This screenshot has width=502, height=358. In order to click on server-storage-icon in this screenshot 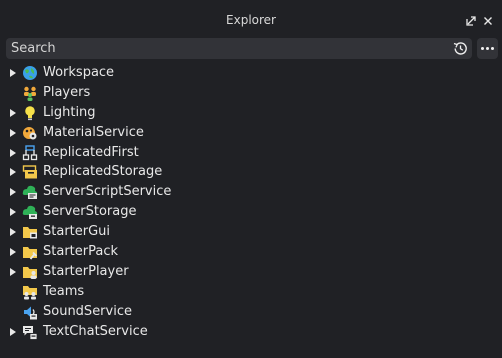, I will do `click(30, 213)`.